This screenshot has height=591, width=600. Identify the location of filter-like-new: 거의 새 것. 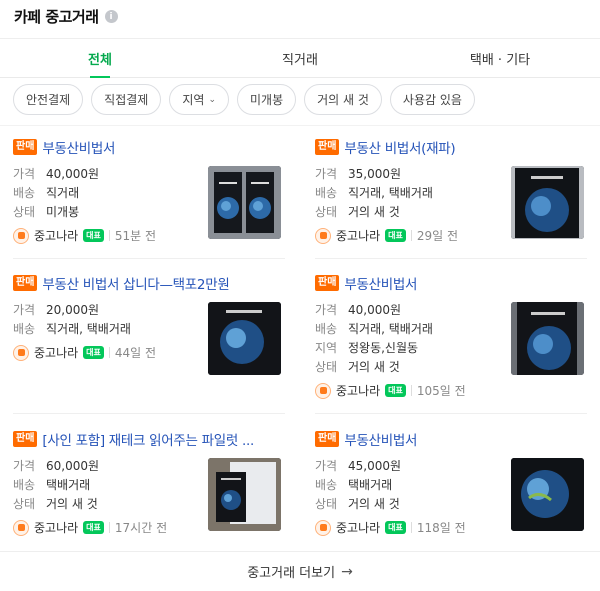
(343, 99).